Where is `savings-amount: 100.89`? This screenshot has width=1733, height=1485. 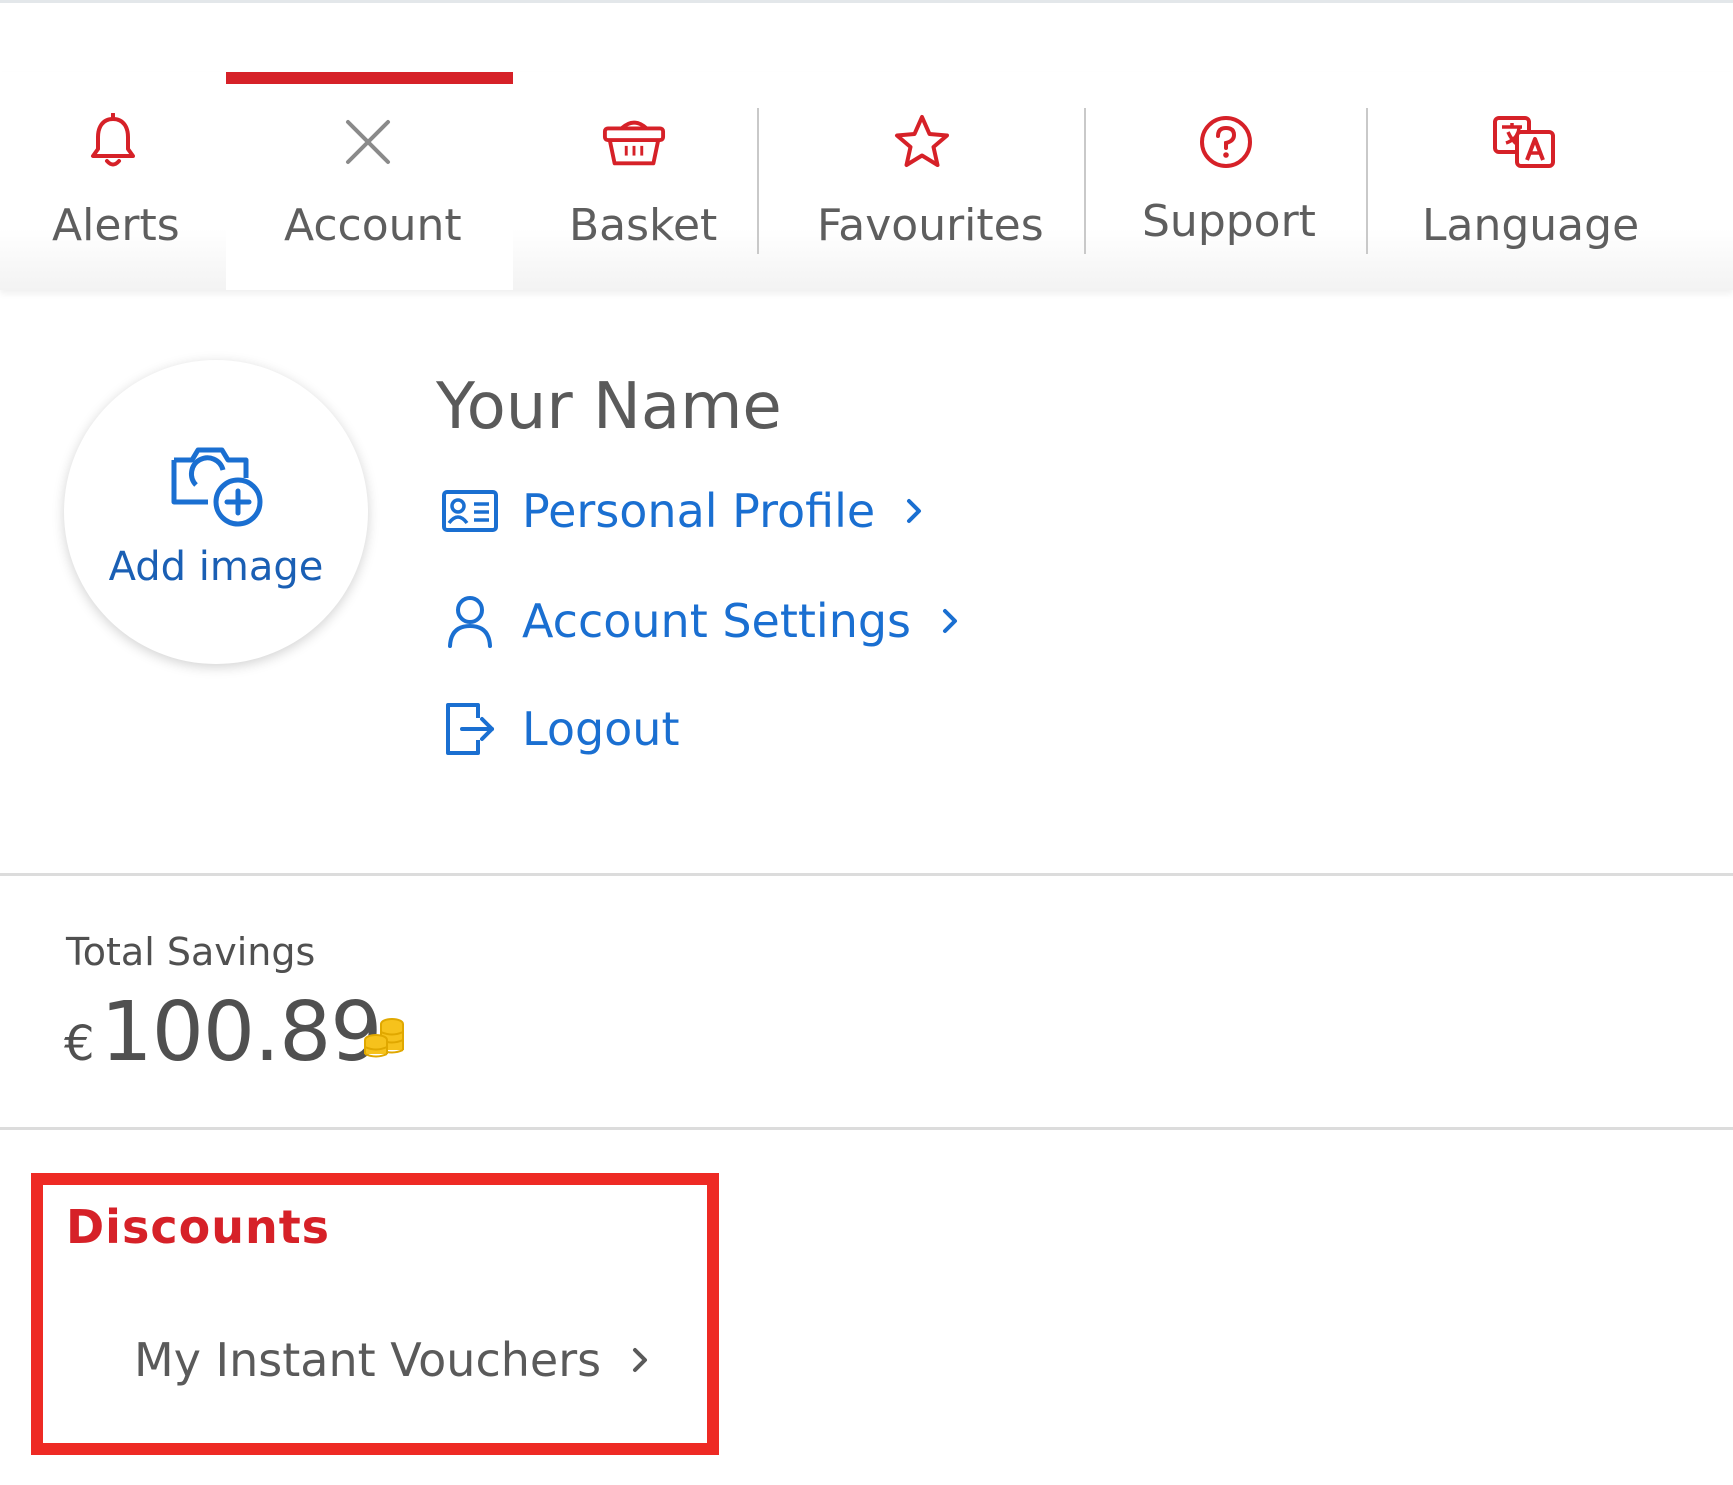 savings-amount: 100.89 is located at coordinates (241, 1032).